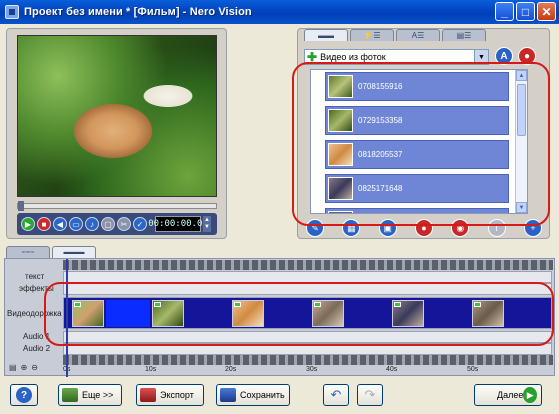 Image resolution: width=559 pixels, height=414 pixels. Describe the element at coordinates (527, 56) in the screenshot. I see `record-icon: ●` at that location.